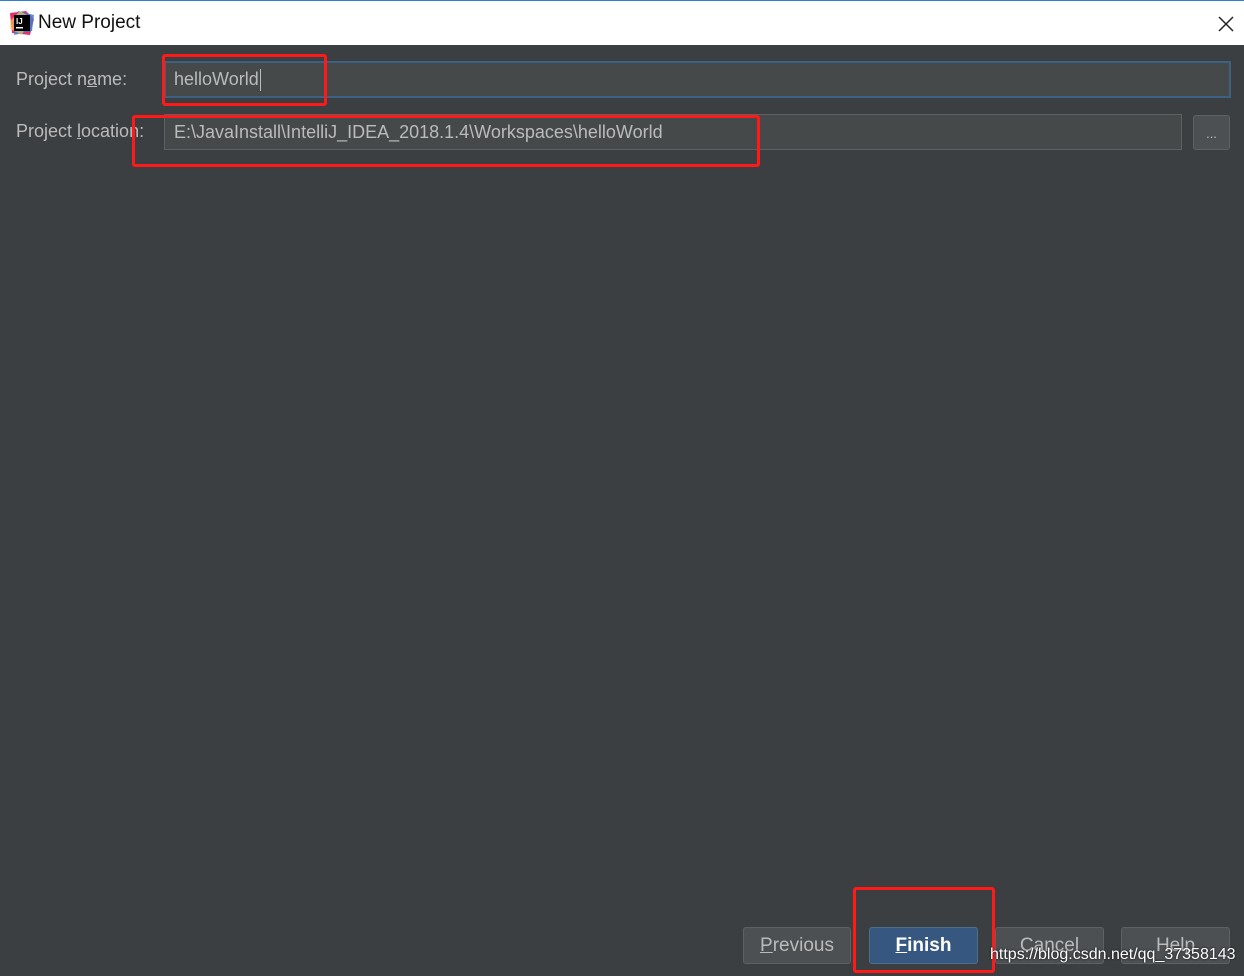 The height and width of the screenshot is (976, 1244). Describe the element at coordinates (901, 945) in the screenshot. I see `mnemonic: F` at that location.